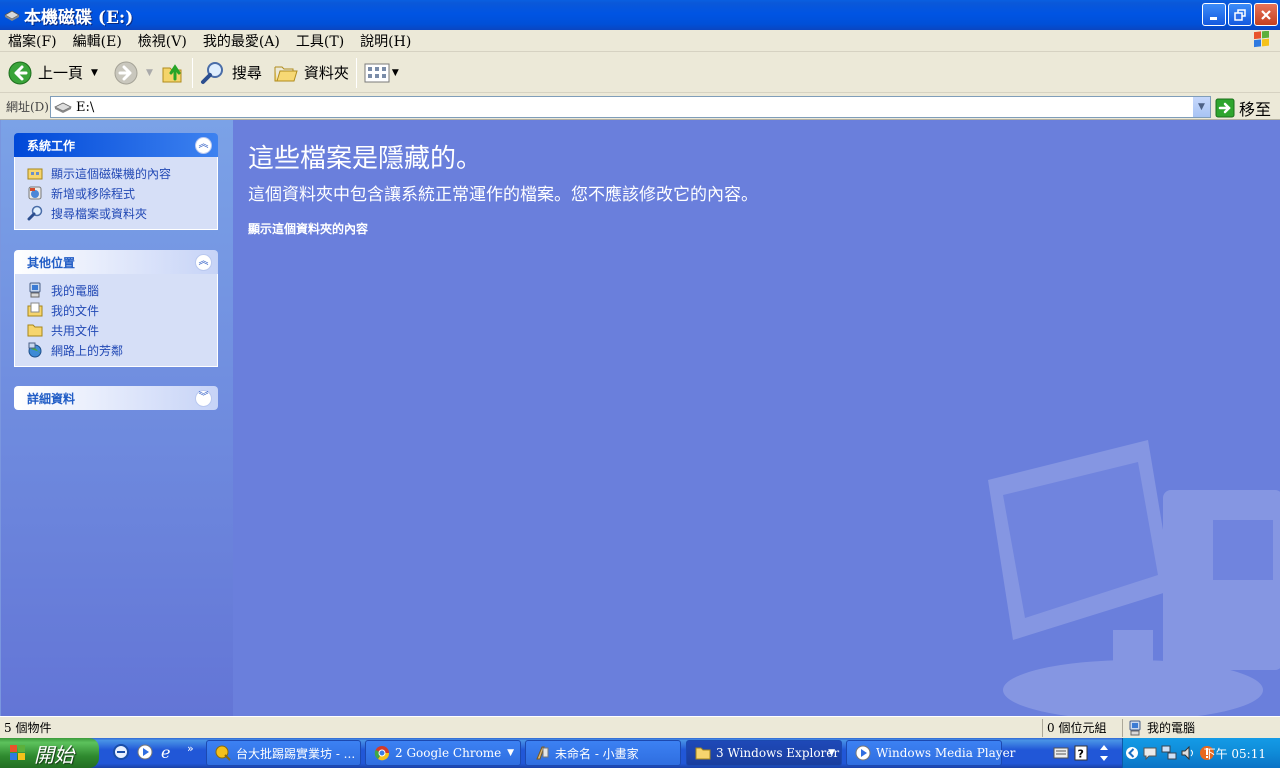 The width and height of the screenshot is (1280, 768). I want to click on volume-icon, so click(1188, 753).